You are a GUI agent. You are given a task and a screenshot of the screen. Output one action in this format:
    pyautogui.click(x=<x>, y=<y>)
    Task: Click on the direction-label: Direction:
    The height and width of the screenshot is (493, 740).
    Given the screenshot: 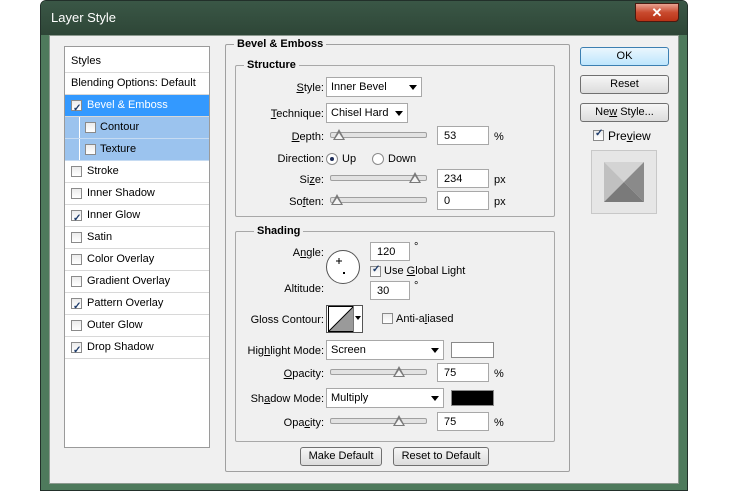 What is the action you would take?
    pyautogui.click(x=300, y=159)
    